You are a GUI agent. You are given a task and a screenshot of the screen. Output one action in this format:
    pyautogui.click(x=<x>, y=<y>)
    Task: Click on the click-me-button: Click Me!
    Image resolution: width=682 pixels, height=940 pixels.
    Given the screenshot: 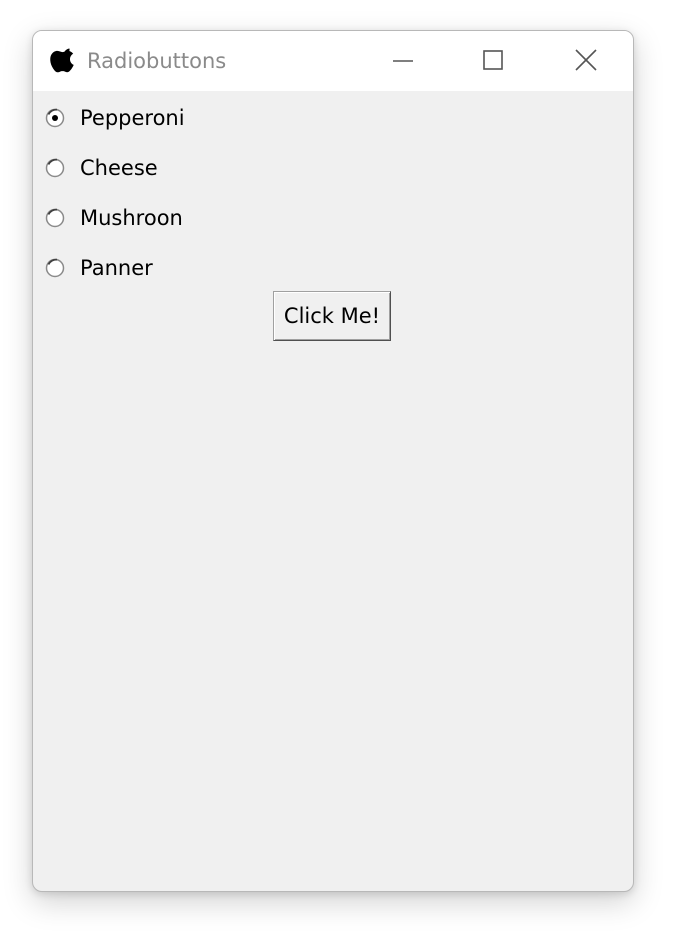 What is the action you would take?
    pyautogui.click(x=332, y=316)
    